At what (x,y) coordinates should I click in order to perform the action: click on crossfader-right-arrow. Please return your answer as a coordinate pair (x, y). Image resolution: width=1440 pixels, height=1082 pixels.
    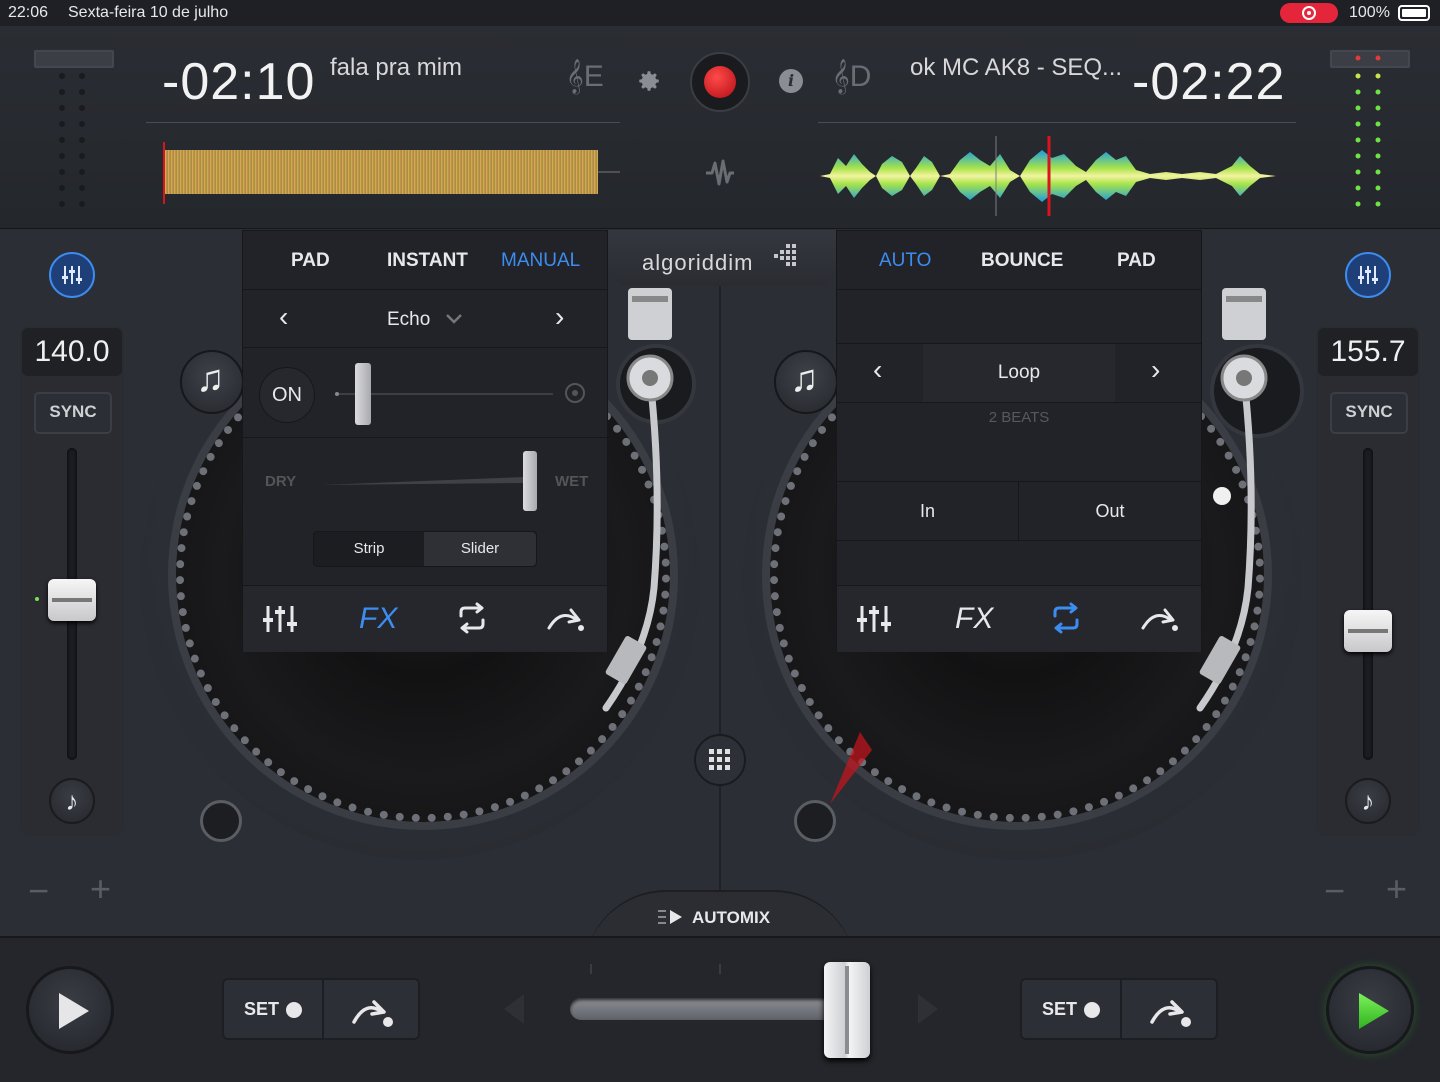
    Looking at the image, I should click on (927, 1009).